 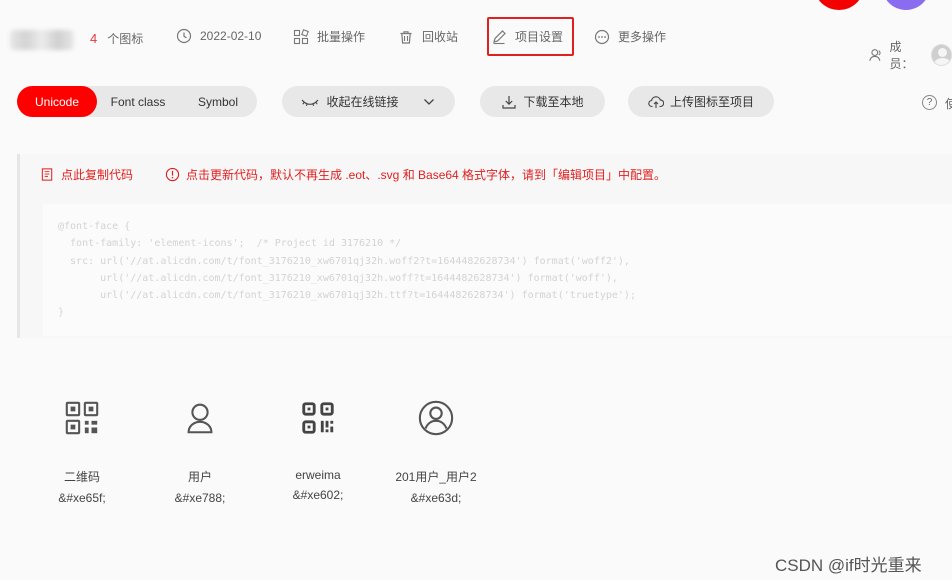 I want to click on collapse-online-link-button: 收起在线链接, so click(x=368, y=101).